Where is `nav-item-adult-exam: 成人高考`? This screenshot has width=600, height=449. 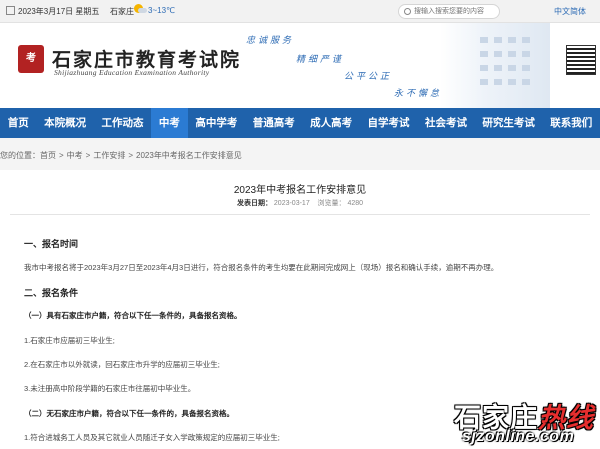 nav-item-adult-exam: 成人高考 is located at coordinates (330, 123).